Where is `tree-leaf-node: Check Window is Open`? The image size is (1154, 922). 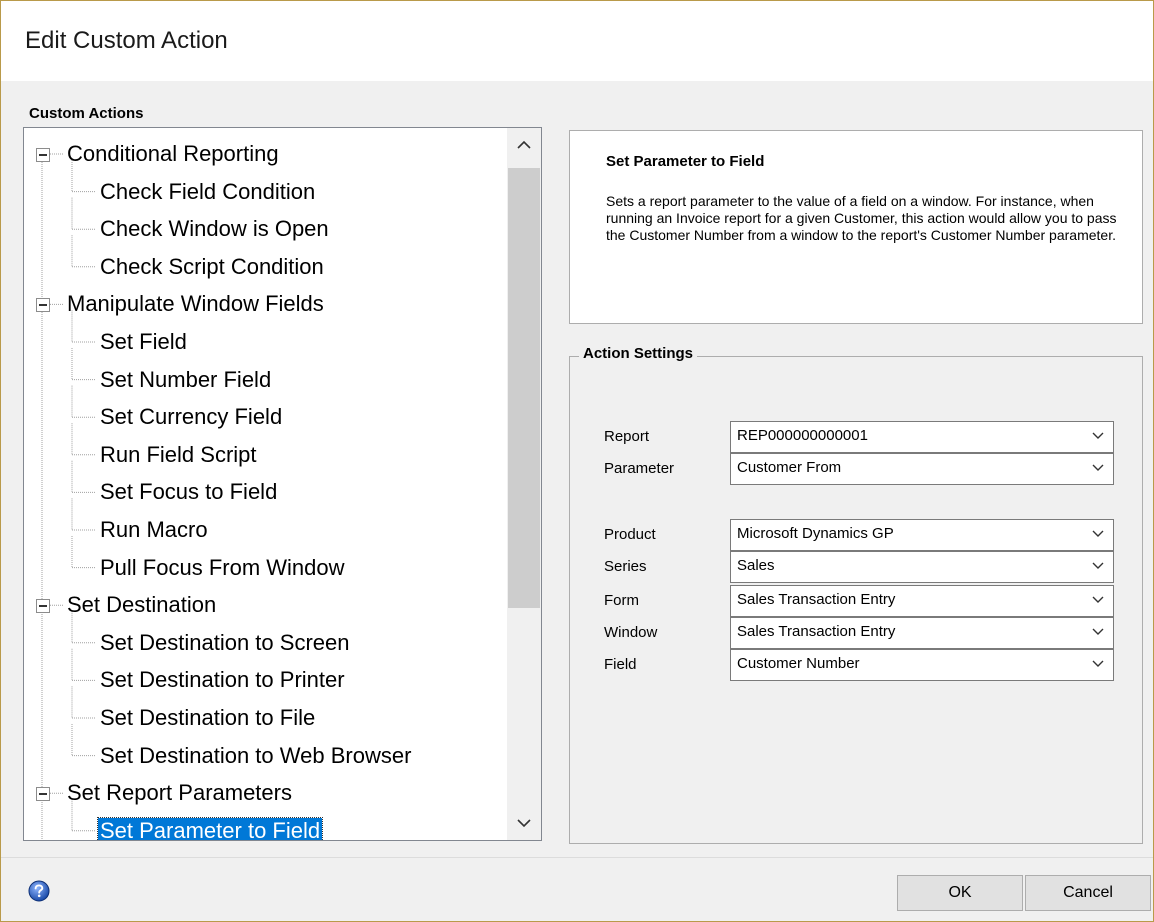 tree-leaf-node: Check Window is Open is located at coordinates (214, 229).